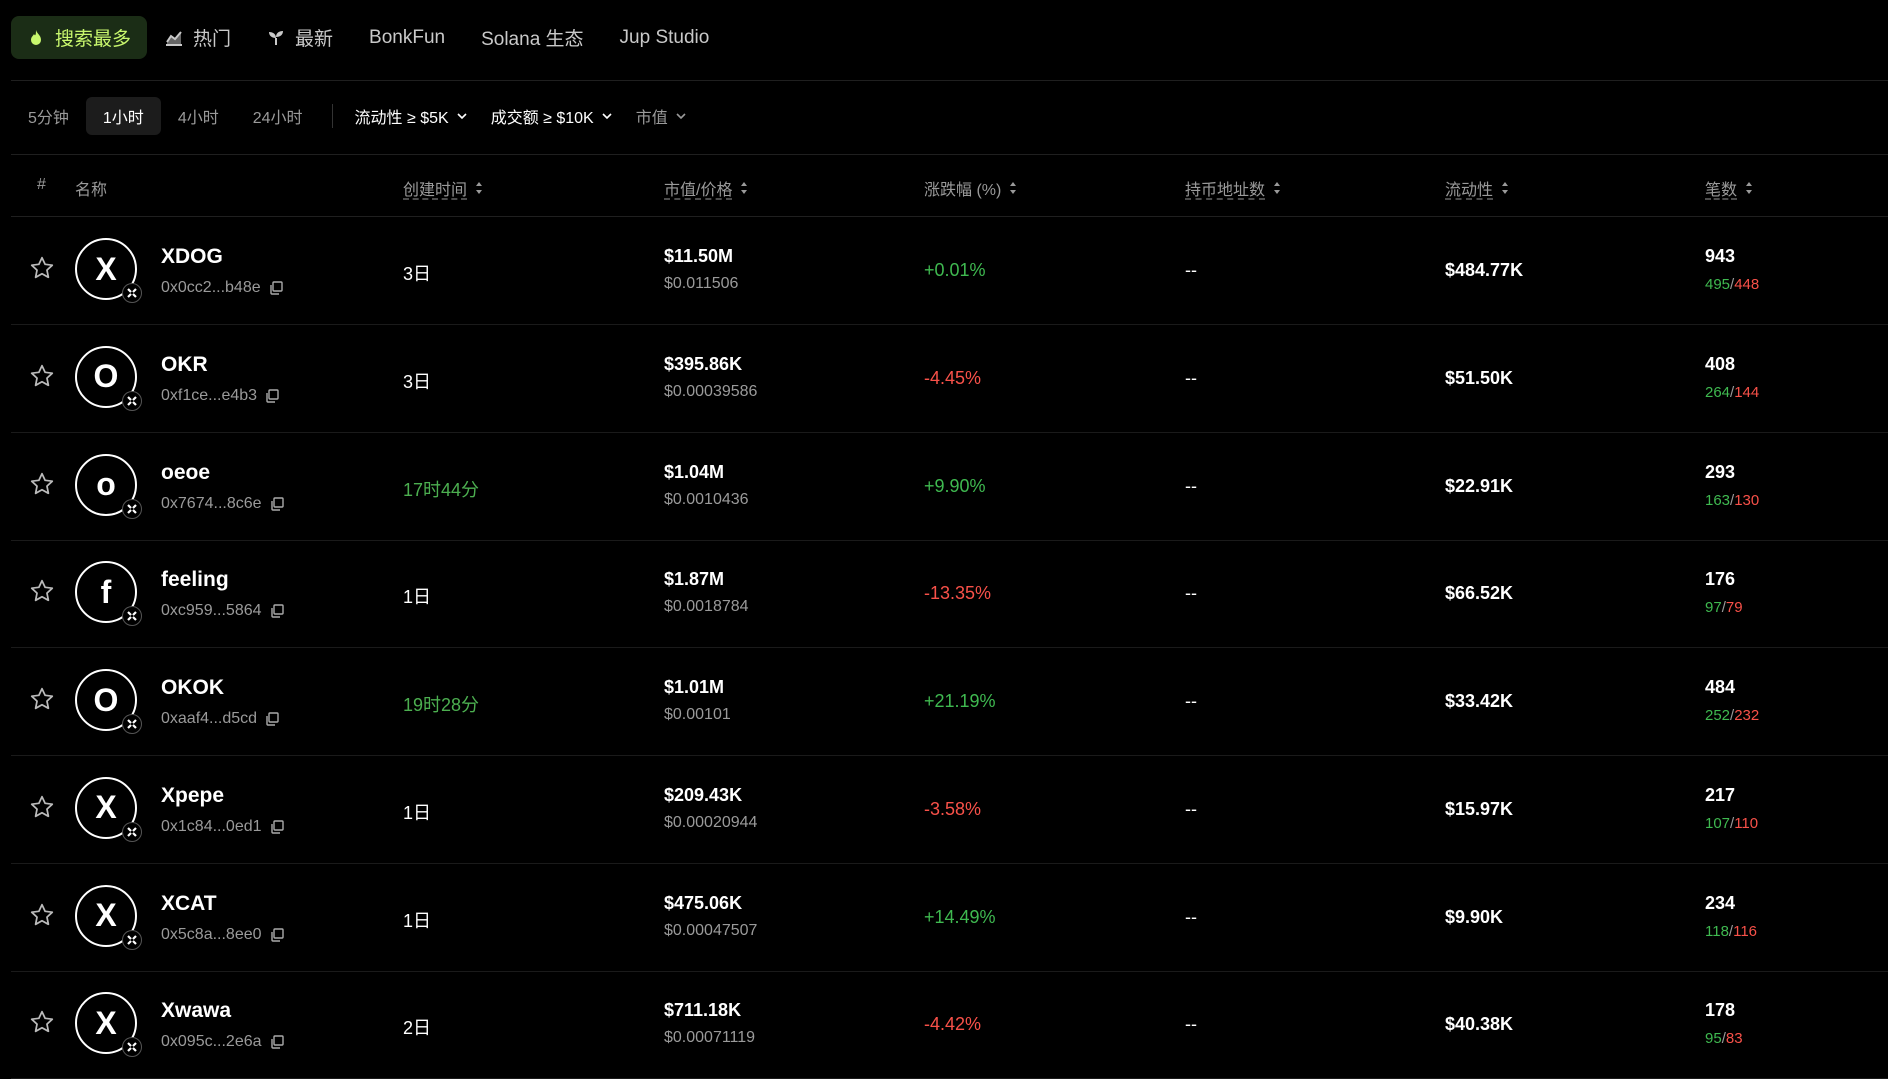  I want to click on token-symbol: Xwawa, so click(196, 1011).